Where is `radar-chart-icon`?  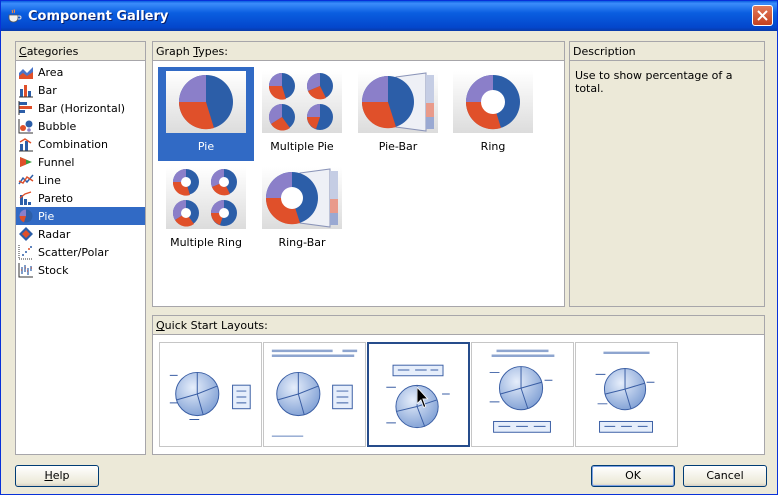
radar-chart-icon is located at coordinates (26, 234).